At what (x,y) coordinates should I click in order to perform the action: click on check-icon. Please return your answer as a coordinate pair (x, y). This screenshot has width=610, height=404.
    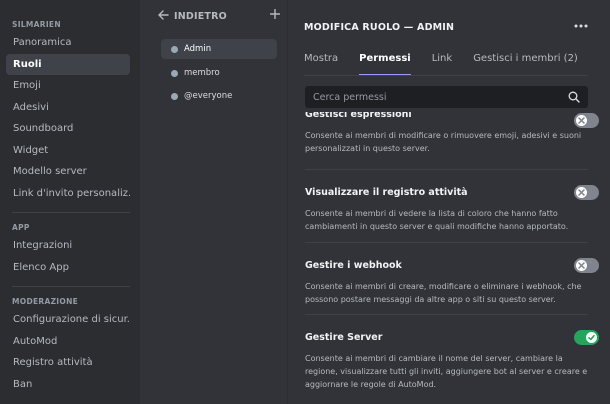
    Looking at the image, I should click on (591, 337).